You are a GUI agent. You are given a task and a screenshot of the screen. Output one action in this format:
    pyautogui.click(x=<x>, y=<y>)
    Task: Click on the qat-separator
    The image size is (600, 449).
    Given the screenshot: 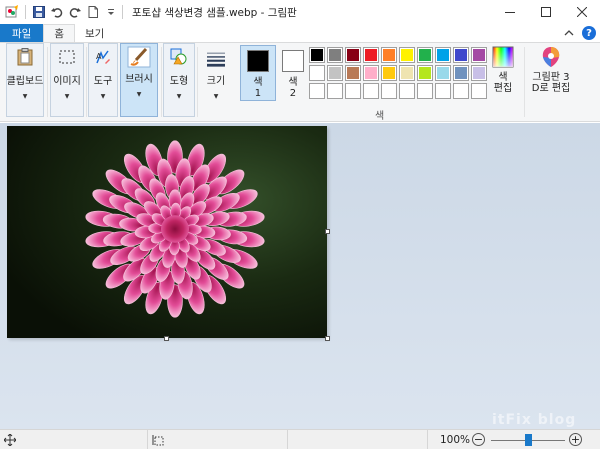 What is the action you would take?
    pyautogui.click(x=25, y=12)
    